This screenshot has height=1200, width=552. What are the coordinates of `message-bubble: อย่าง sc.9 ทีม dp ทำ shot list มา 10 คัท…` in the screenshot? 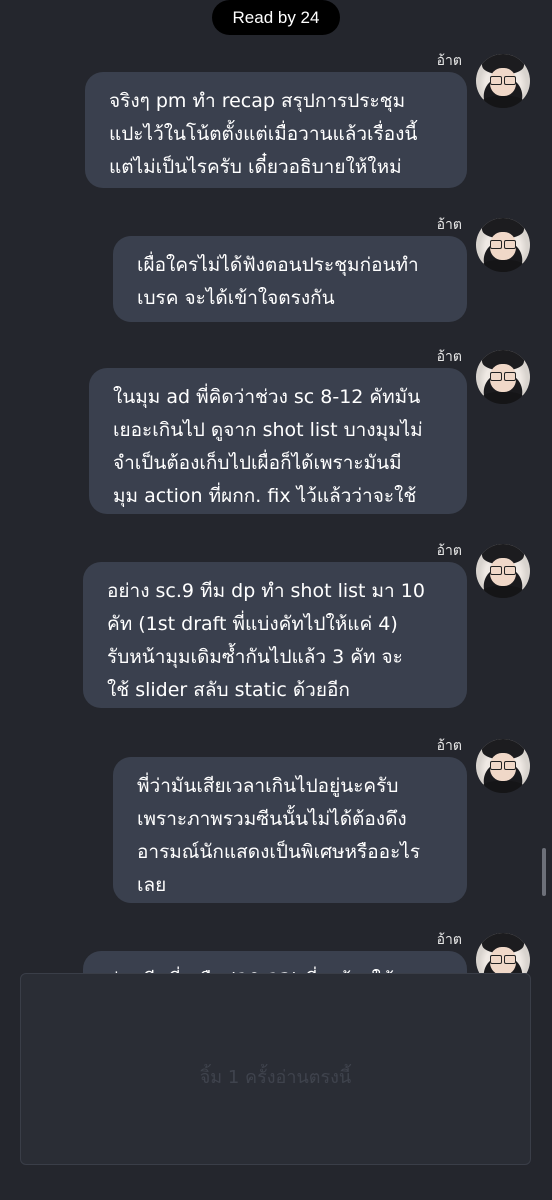 It's located at (275, 635).